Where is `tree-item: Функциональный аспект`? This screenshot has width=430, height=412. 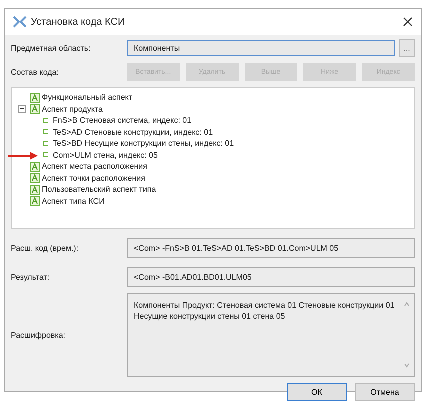 tree-item: Функциональный аспект is located at coordinates (87, 97).